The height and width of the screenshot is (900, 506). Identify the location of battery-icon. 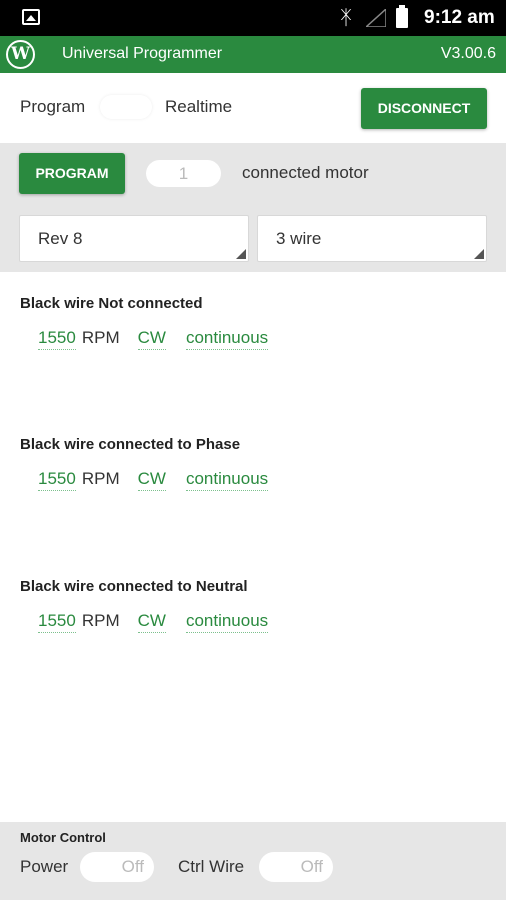
(402, 16).